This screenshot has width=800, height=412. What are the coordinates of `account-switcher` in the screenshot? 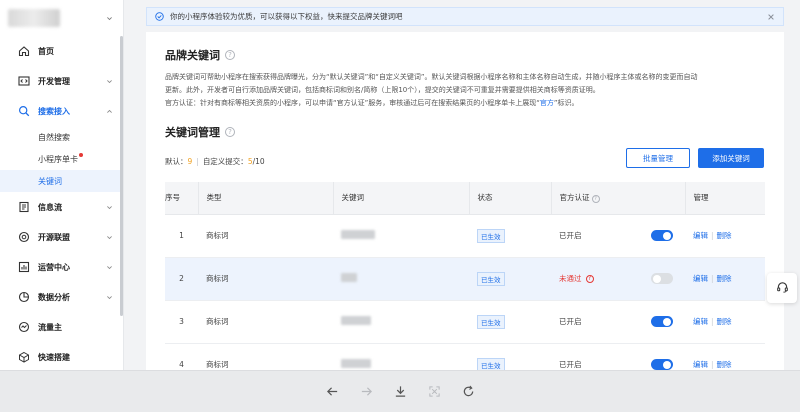 It's located at (61, 18).